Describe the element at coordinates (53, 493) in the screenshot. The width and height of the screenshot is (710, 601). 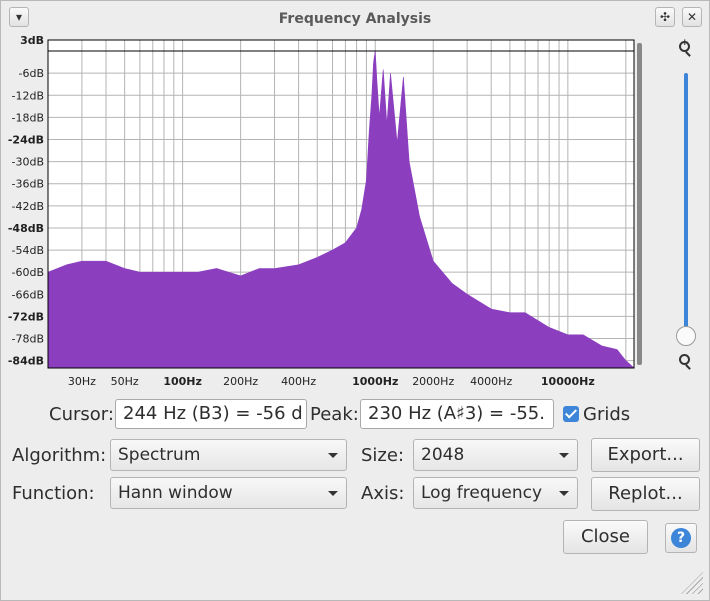
I see `function-label: Function:` at that location.